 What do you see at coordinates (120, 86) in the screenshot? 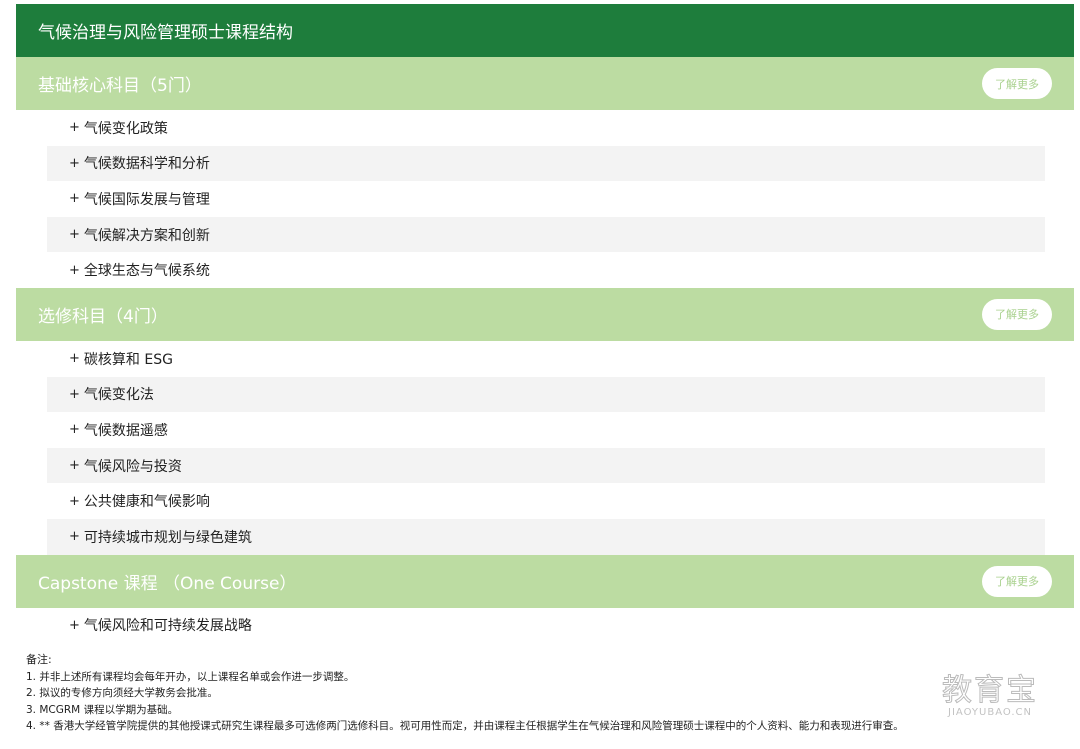
I see `section-title: 基础核心科目（5门）` at bounding box center [120, 86].